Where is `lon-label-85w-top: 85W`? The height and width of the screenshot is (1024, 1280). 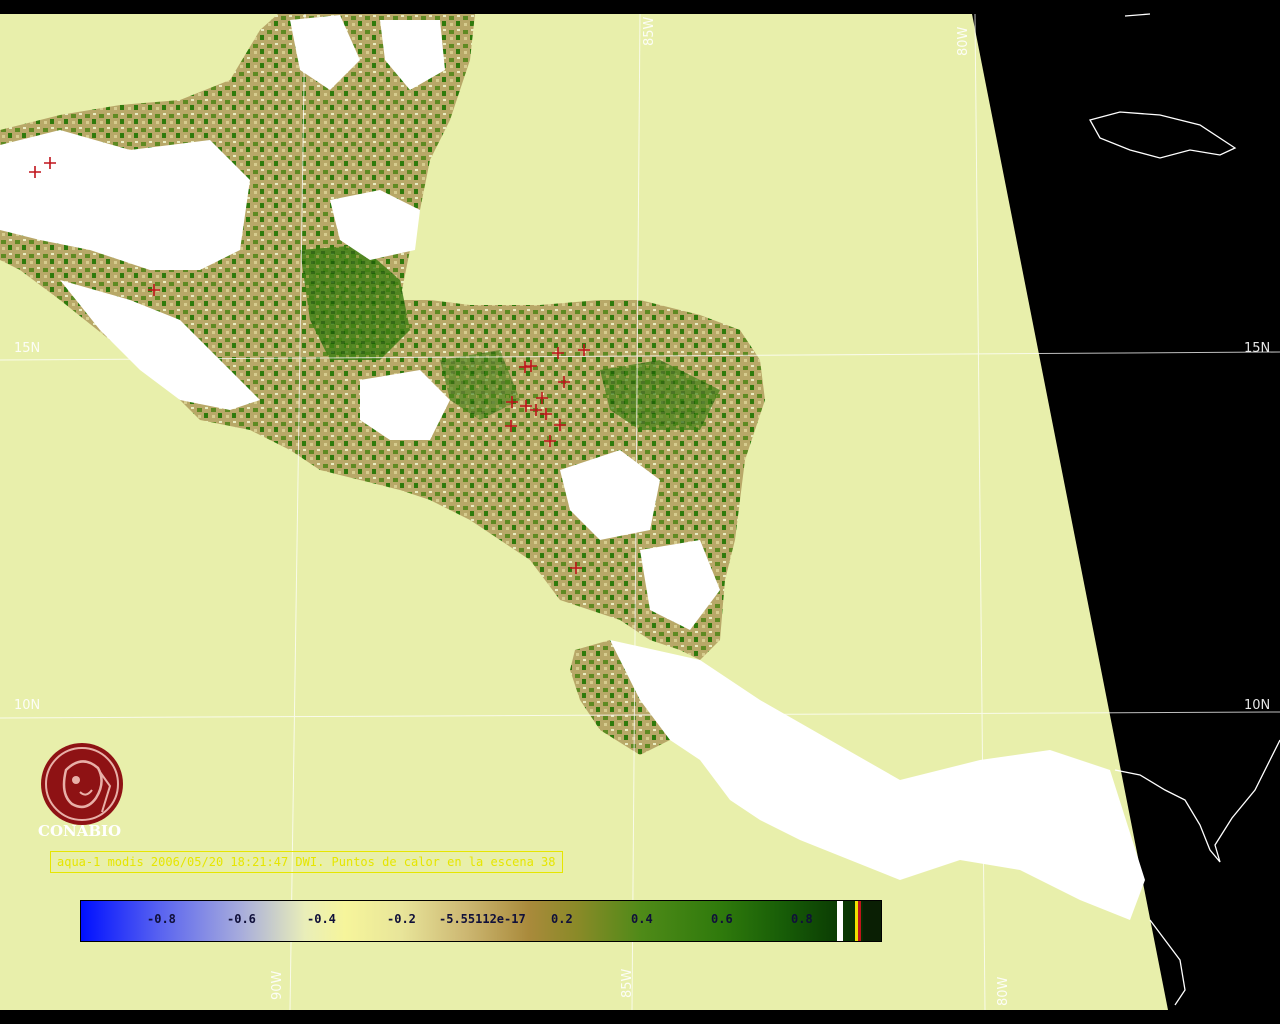 lon-label-85w-top: 85W is located at coordinates (649, 31).